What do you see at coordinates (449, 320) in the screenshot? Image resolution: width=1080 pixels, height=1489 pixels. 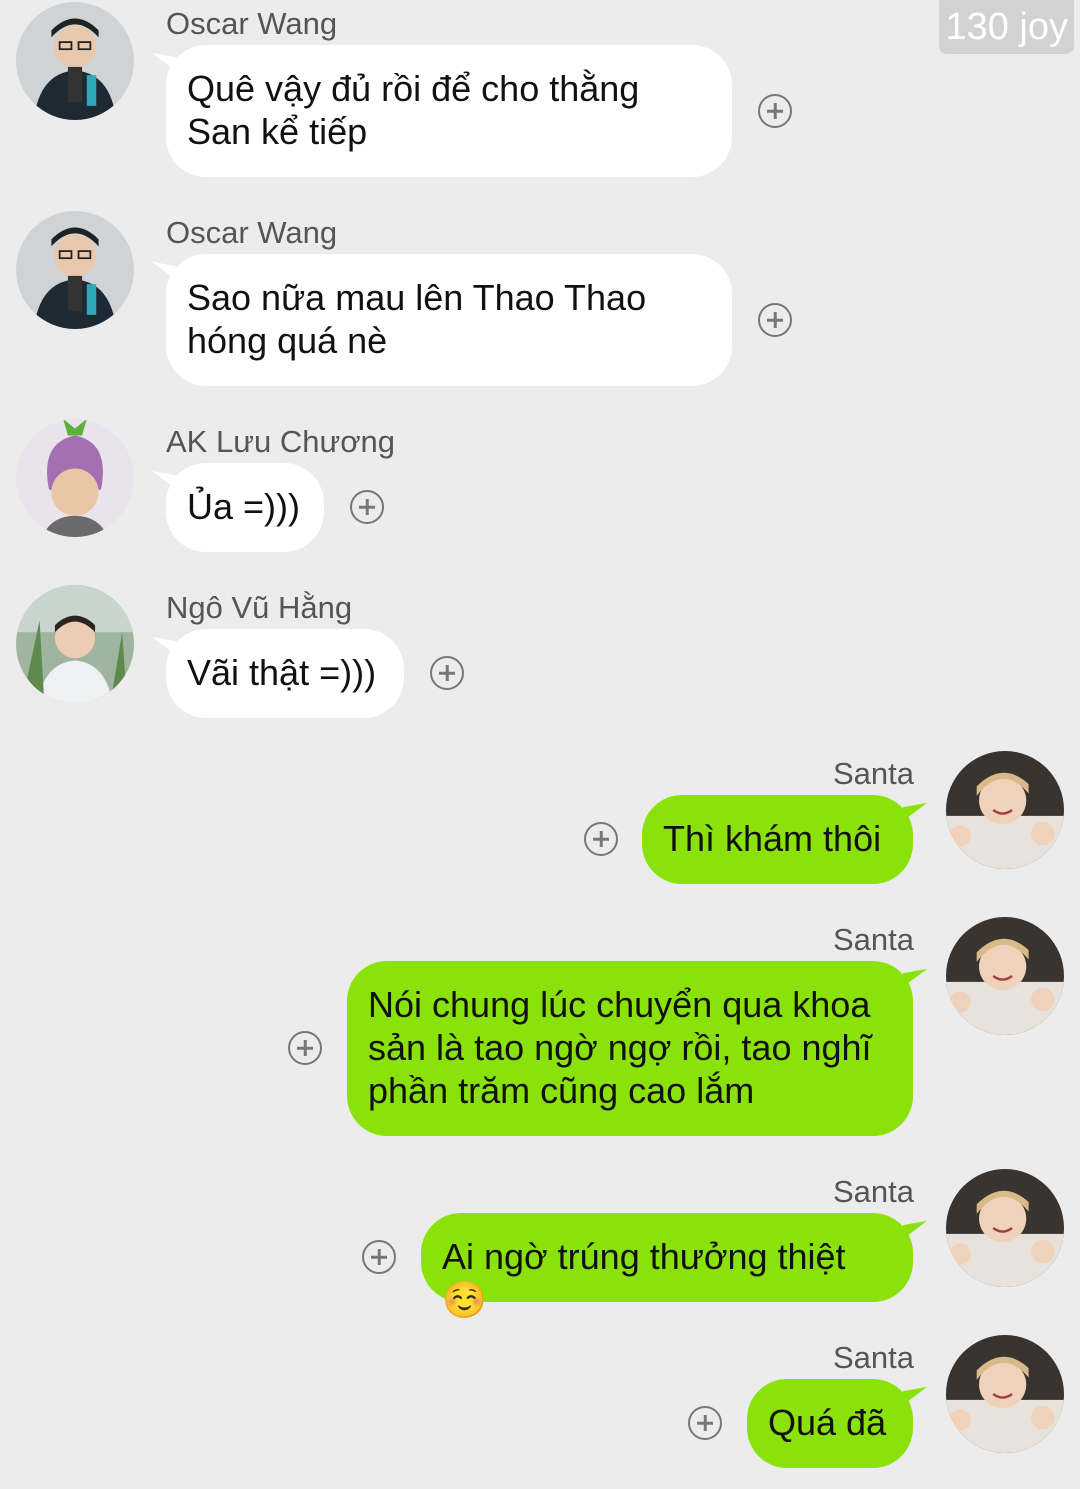 I see `message-bubble: Sao nữa mau lên Thao Thao hóng quá nè` at bounding box center [449, 320].